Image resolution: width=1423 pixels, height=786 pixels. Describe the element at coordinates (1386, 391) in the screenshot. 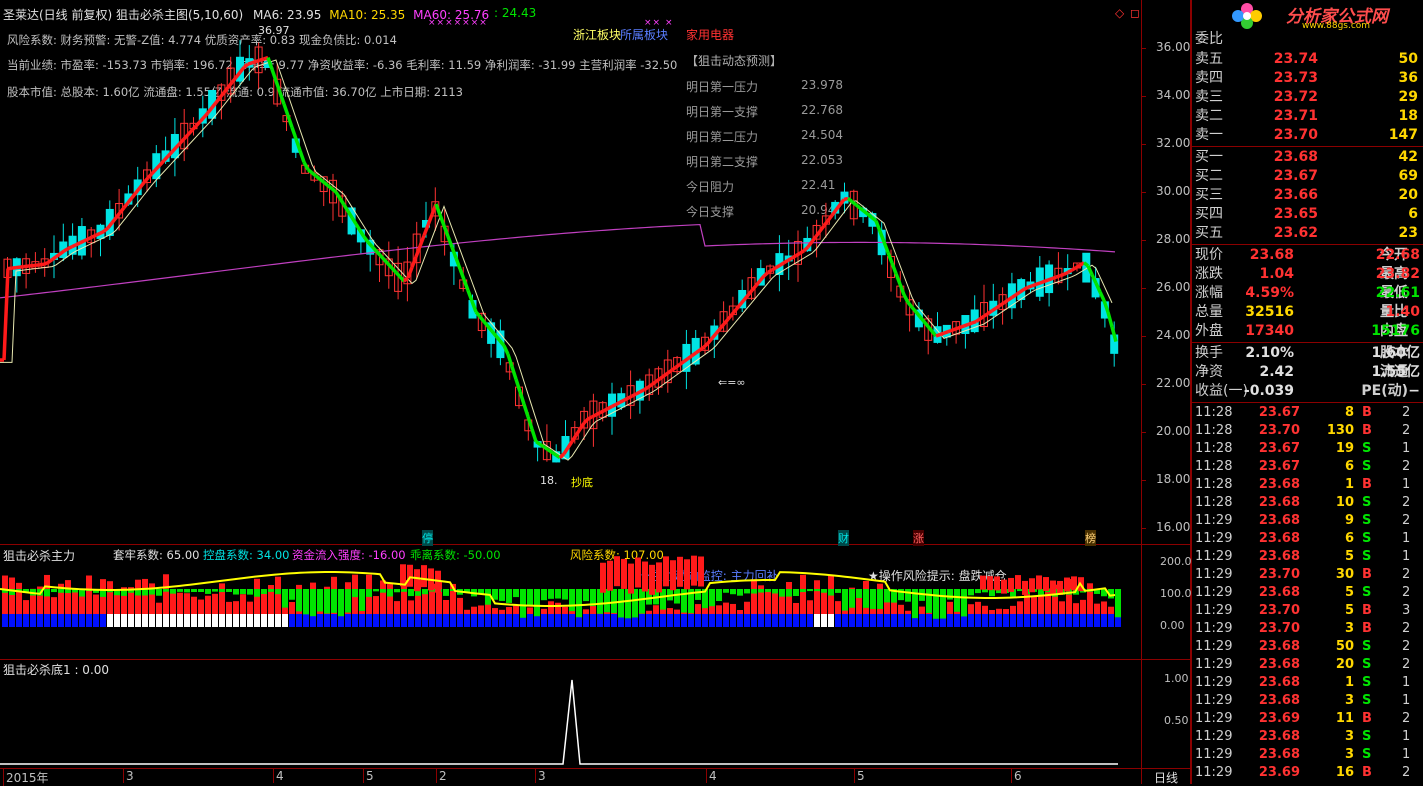

I see `fundamental-value-2: −` at that location.